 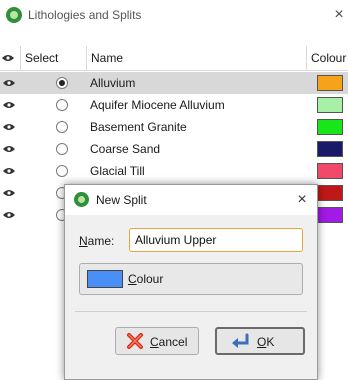 I want to click on window-title: Lithologies and Splits, so click(x=85, y=15).